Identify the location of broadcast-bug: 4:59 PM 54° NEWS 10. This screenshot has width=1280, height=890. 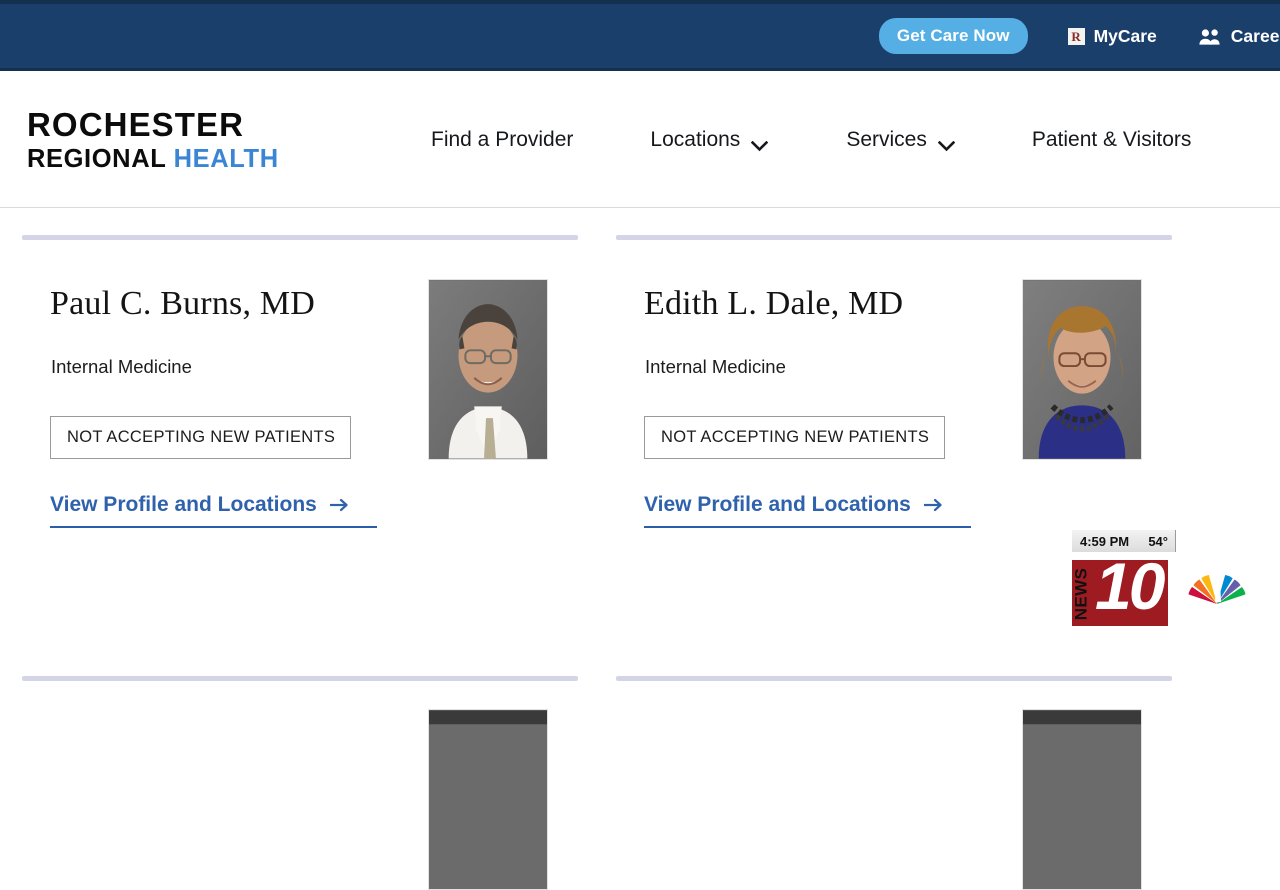
(1164, 578).